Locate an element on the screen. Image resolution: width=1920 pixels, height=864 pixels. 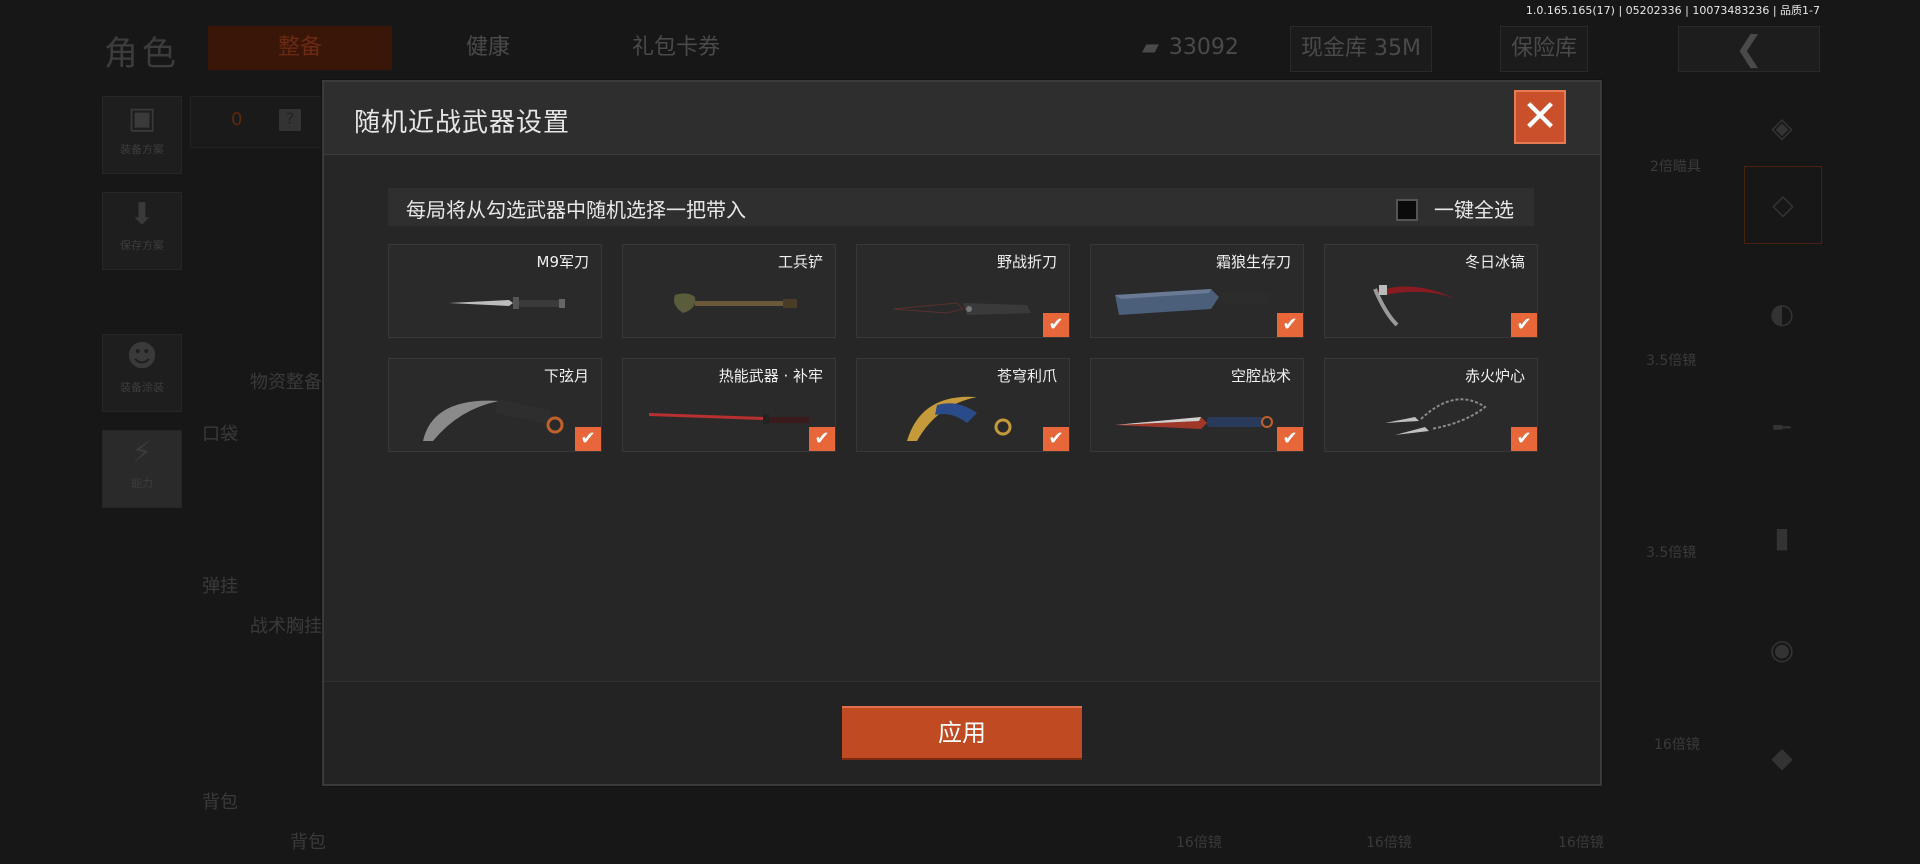
info-text: 每局将从勾选武器中随机选择一把带入 is located at coordinates (576, 210).